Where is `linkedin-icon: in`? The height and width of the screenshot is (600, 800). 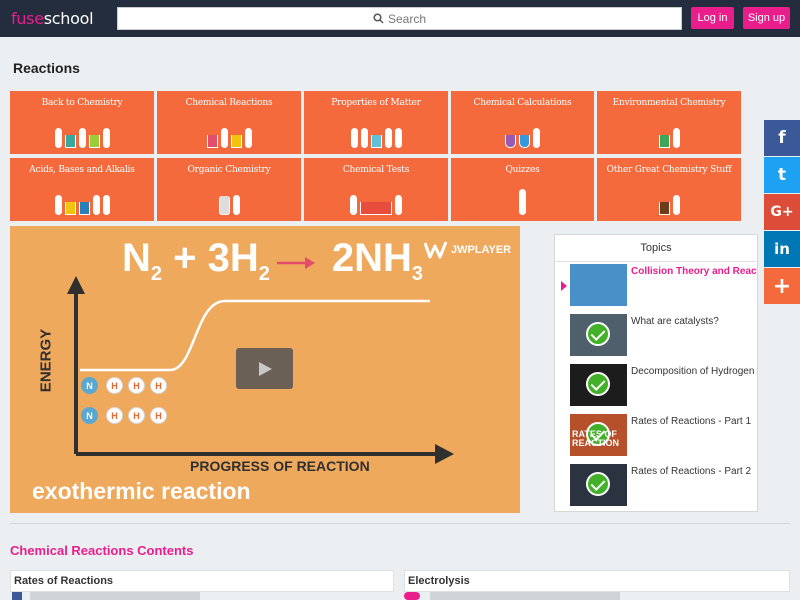 linkedin-icon: in is located at coordinates (782, 249).